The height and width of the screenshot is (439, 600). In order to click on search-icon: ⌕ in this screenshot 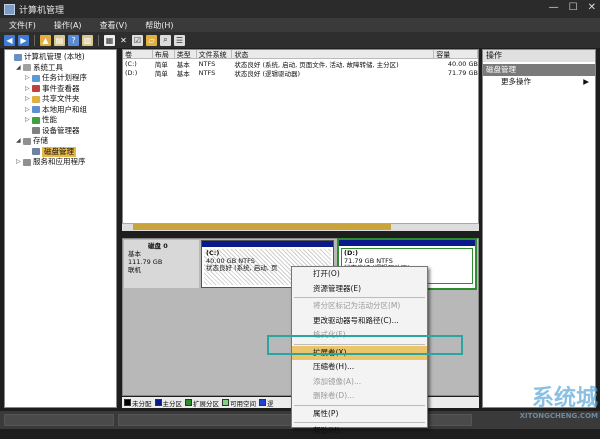, I will do `click(165, 40)`.